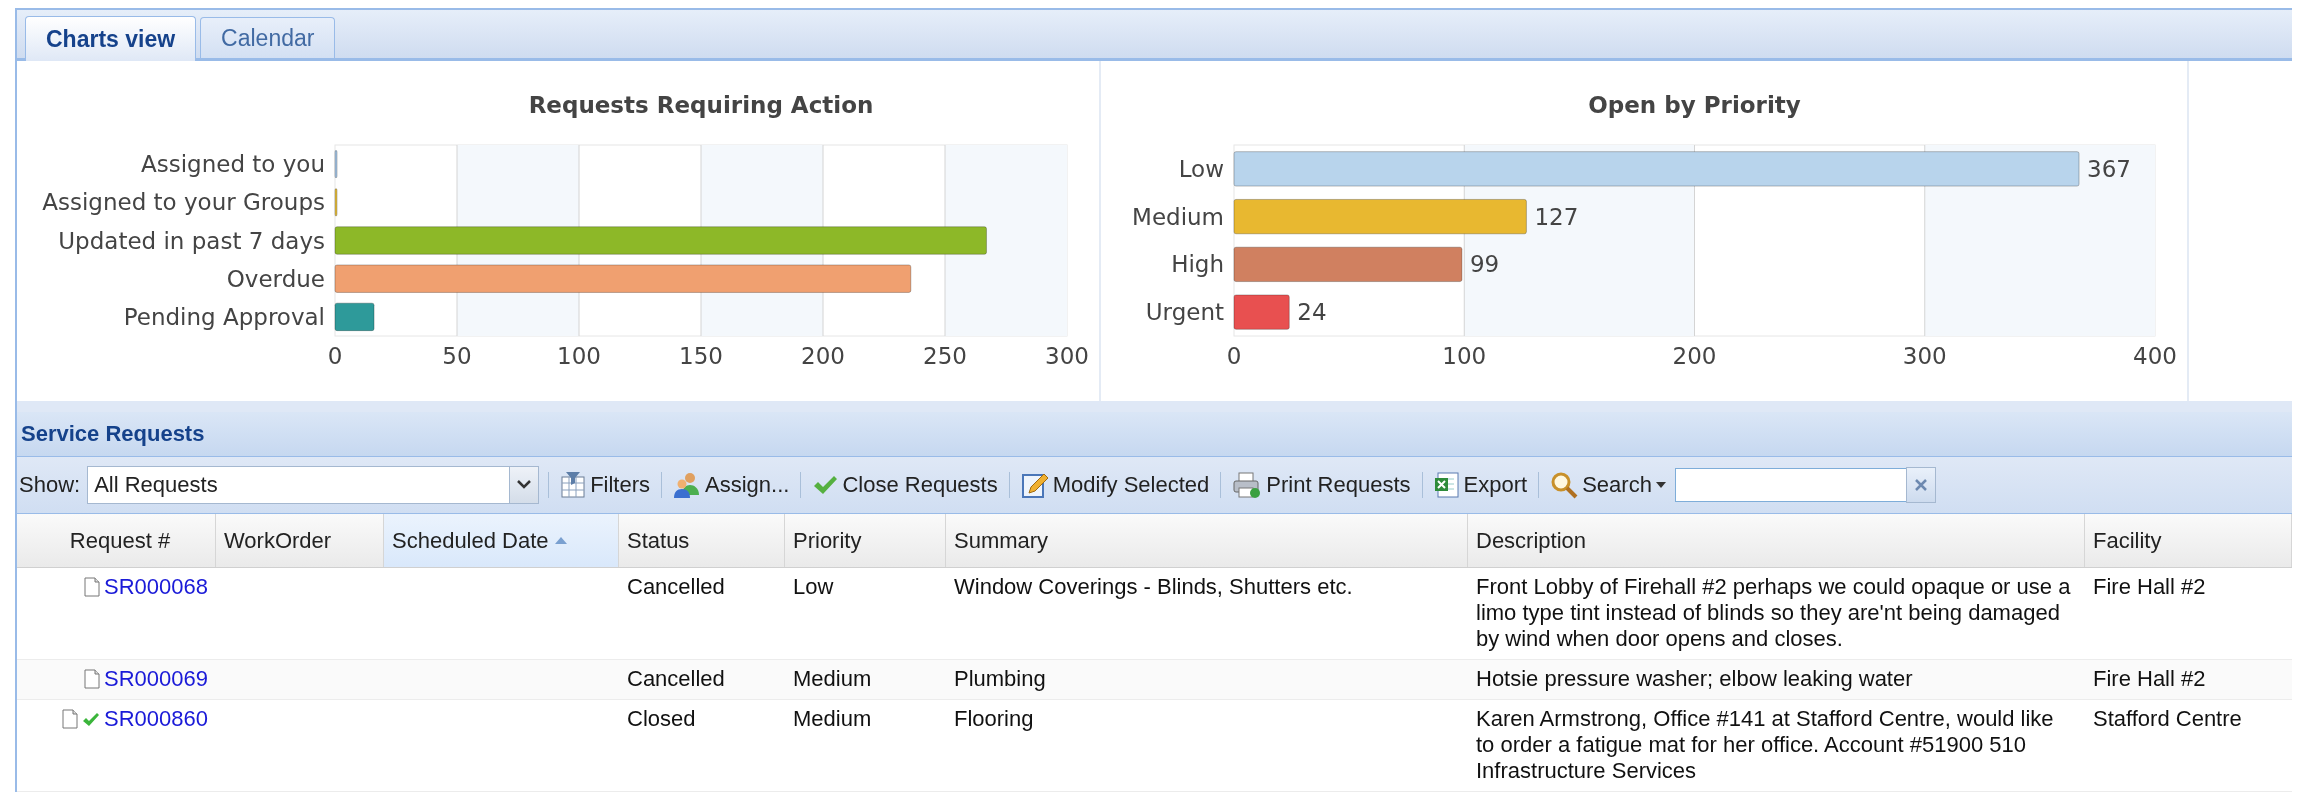  Describe the element at coordinates (865, 540) in the screenshot. I see `column-header: Priority` at that location.